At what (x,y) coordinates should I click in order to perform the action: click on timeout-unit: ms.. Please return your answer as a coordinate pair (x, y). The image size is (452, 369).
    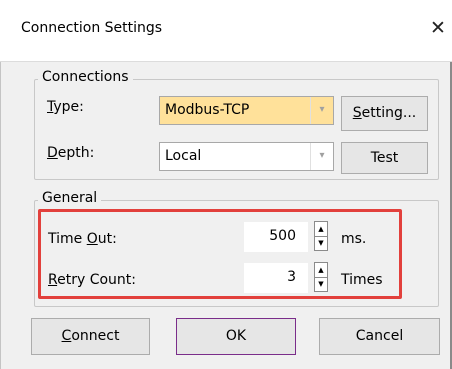
    Looking at the image, I should click on (354, 239).